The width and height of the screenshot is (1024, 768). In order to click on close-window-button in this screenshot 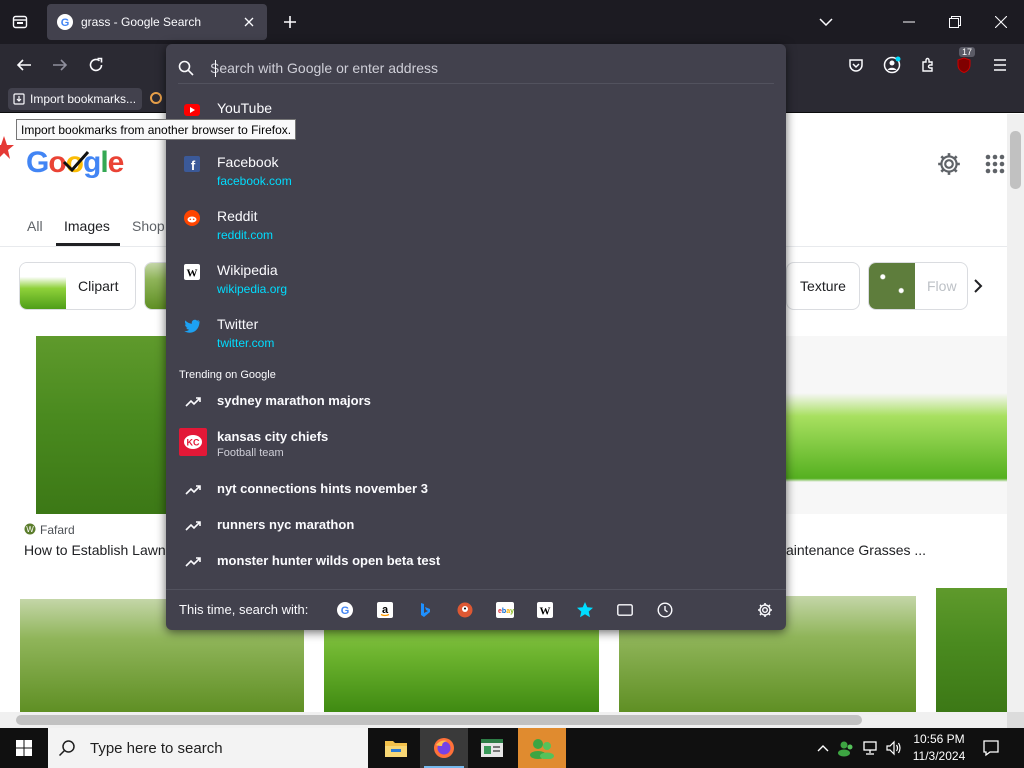, I will do `click(1001, 22)`.